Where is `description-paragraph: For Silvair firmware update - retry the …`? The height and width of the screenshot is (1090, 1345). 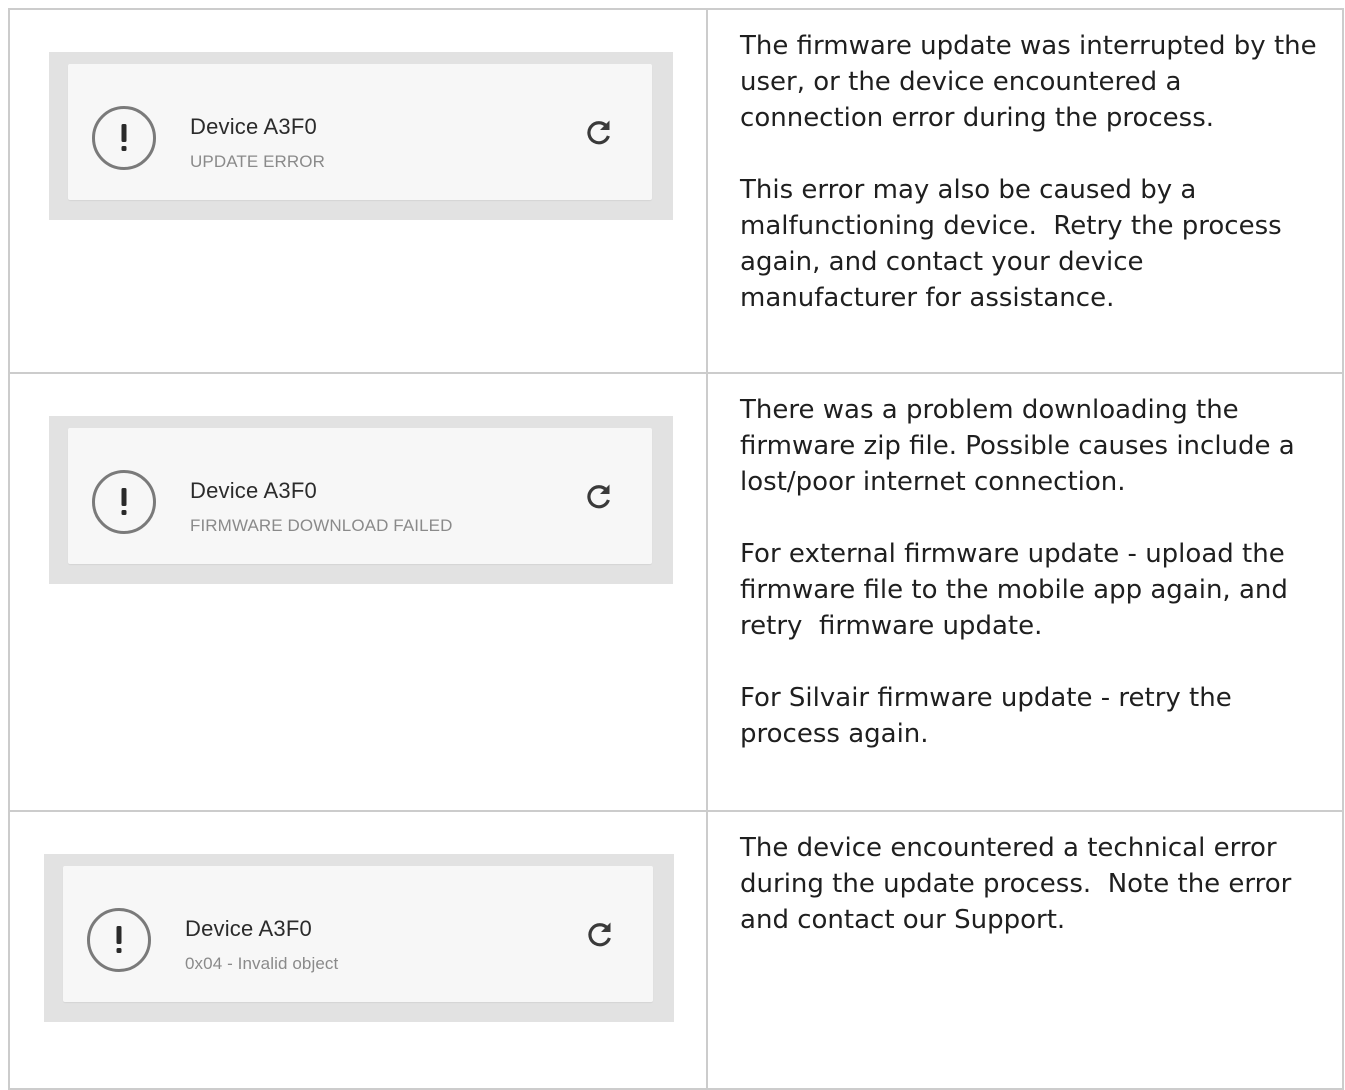
description-paragraph: For Silvair firmware update - retry the … is located at coordinates (990, 716).